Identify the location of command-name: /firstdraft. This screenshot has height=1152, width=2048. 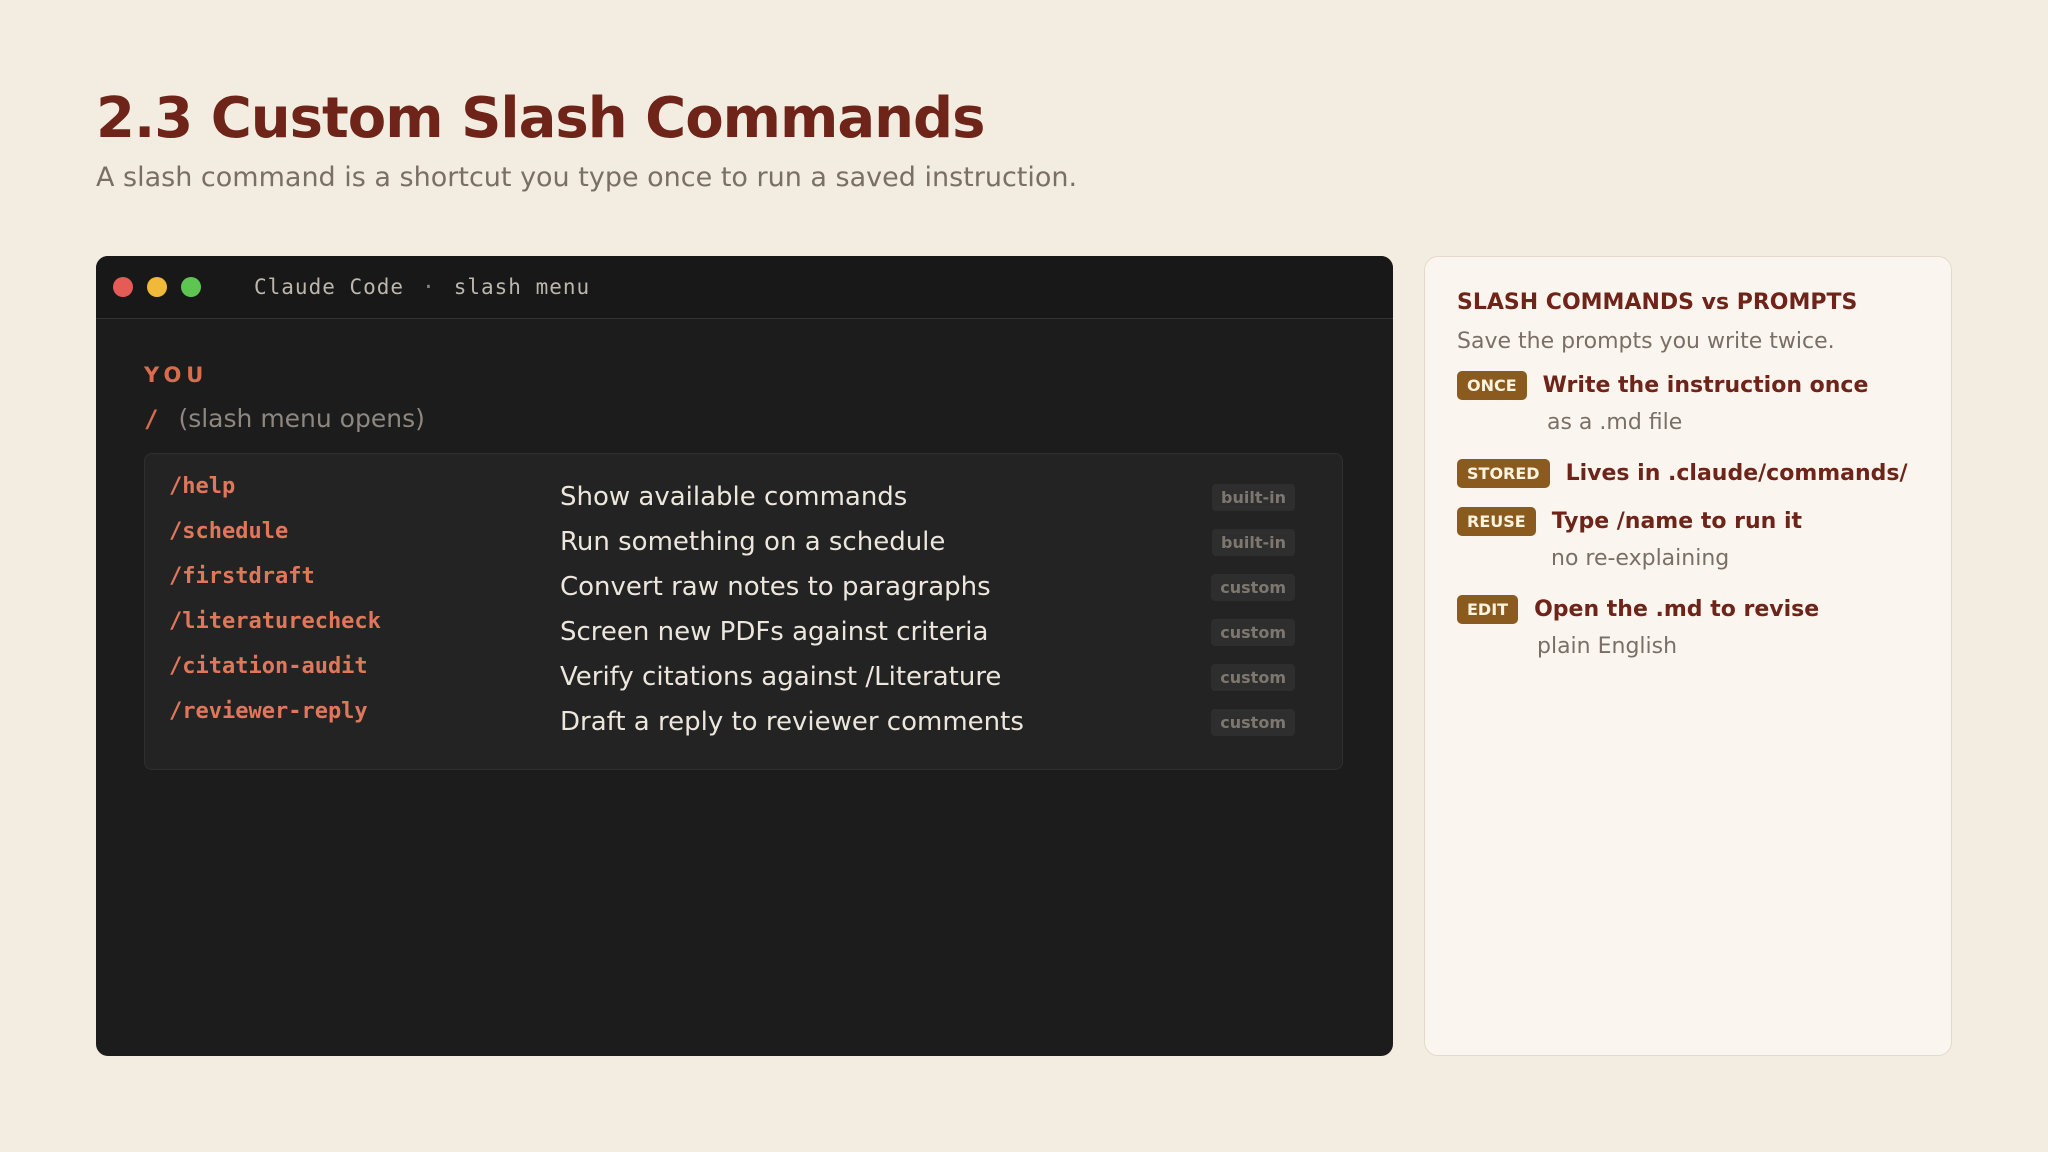
(242, 576).